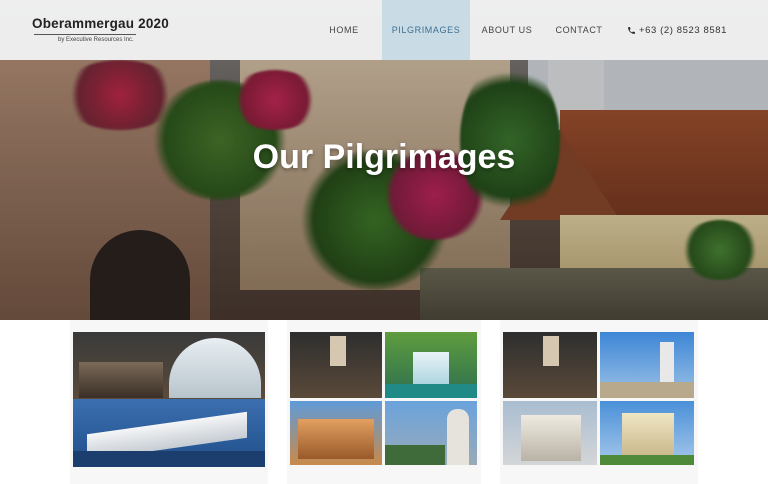 This screenshot has height=484, width=768. What do you see at coordinates (647, 365) in the screenshot?
I see `church-twin-spires-image` at bounding box center [647, 365].